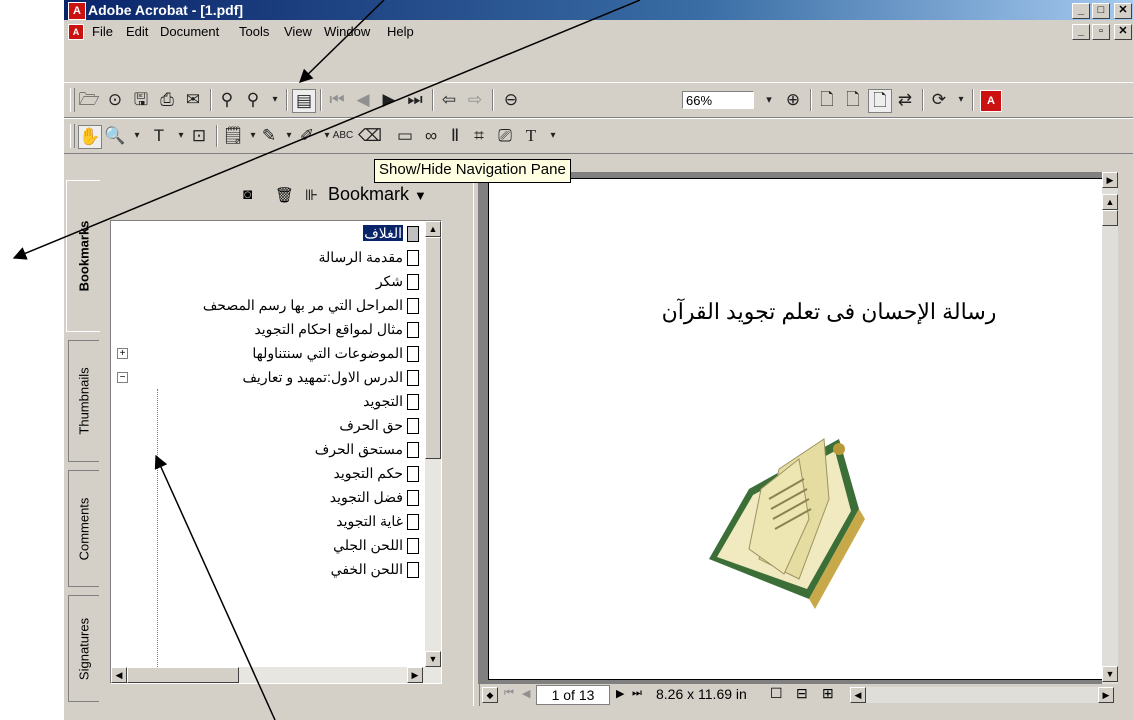 This screenshot has height=720, width=1133. What do you see at coordinates (343, 136) in the screenshot?
I see `spelling-icon: ABC` at bounding box center [343, 136].